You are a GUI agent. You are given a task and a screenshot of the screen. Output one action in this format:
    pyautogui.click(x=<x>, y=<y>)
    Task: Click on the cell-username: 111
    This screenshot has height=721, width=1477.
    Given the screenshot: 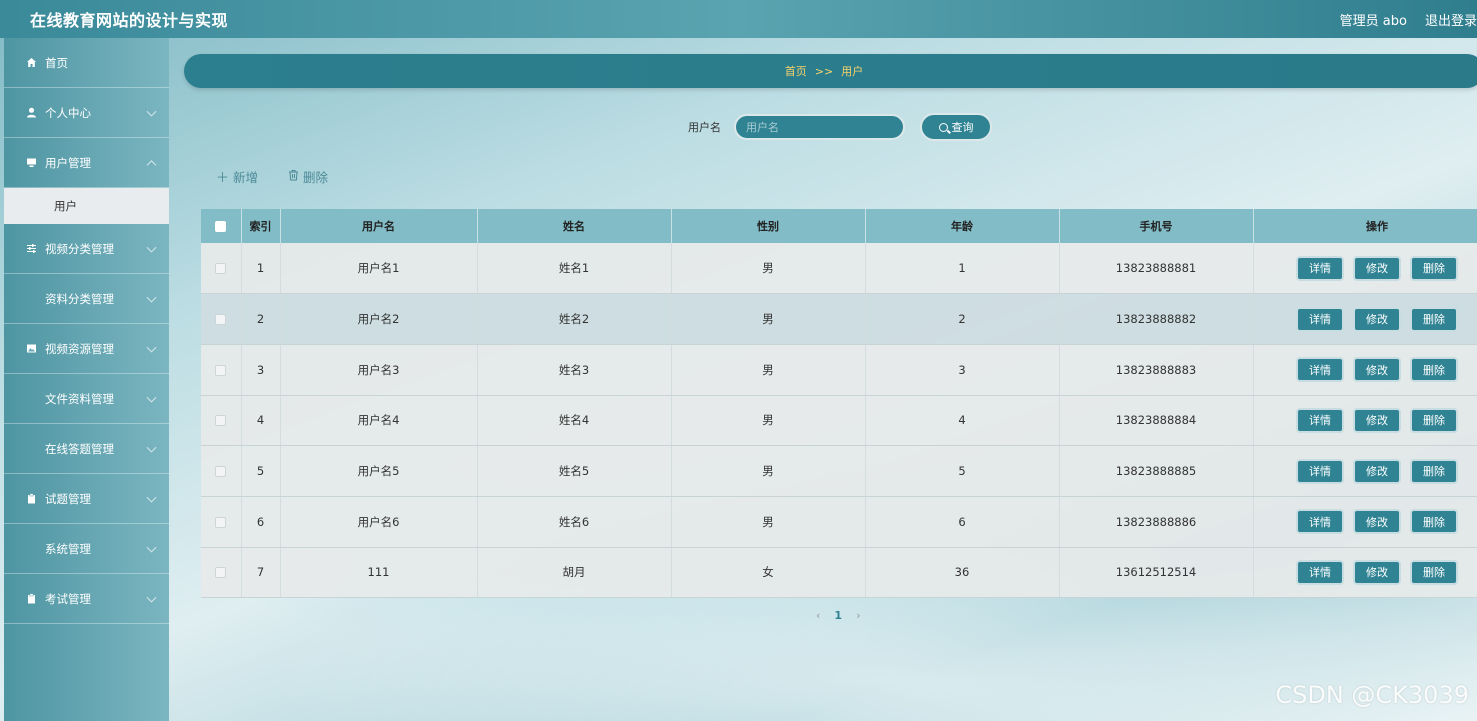 What is the action you would take?
    pyautogui.click(x=379, y=573)
    